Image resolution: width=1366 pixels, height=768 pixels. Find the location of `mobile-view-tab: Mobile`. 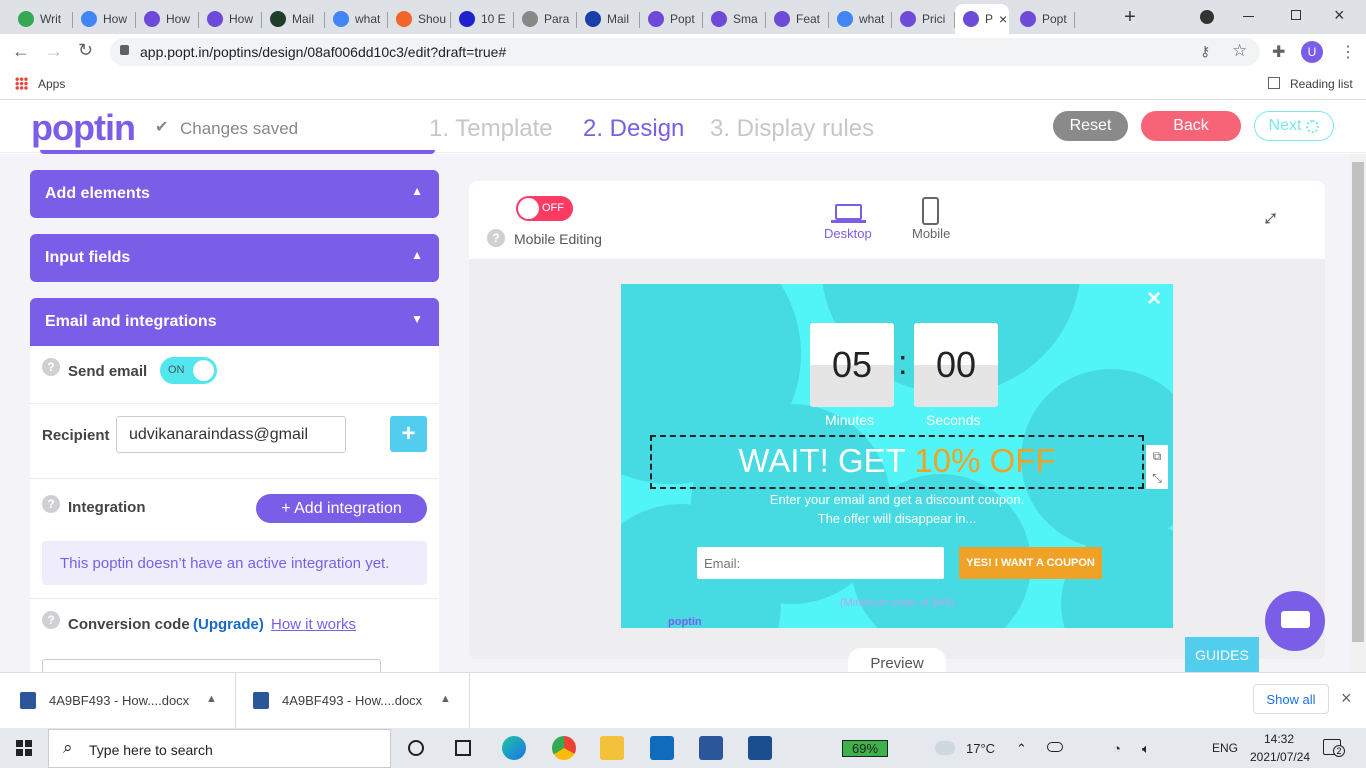

mobile-view-tab: Mobile is located at coordinates (933, 219).